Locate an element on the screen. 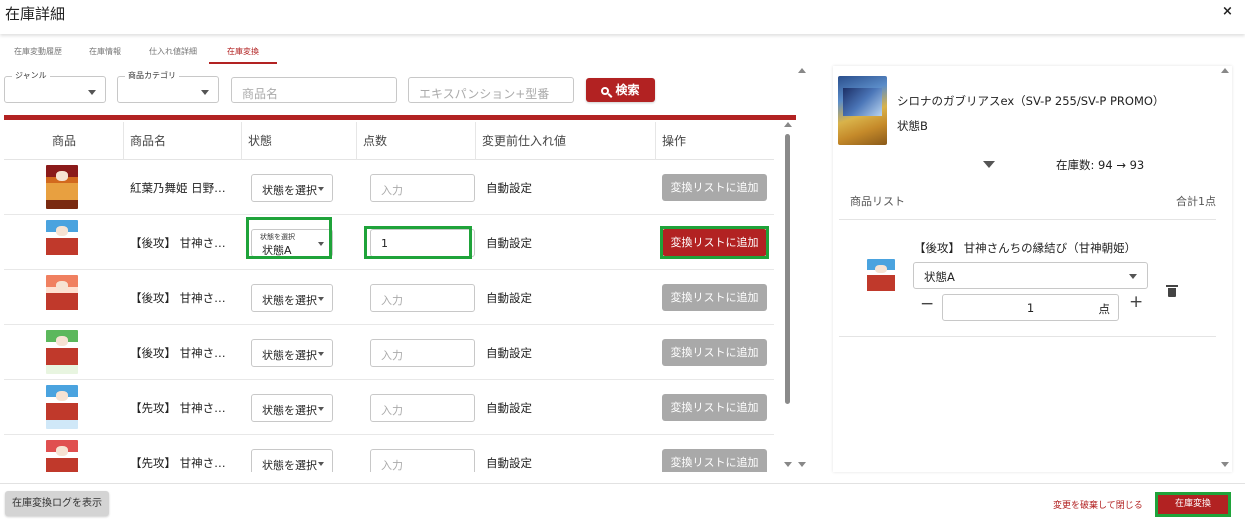 This screenshot has width=1245, height=522. expansion-placeholder: エキスパンション+型番 is located at coordinates (484, 94).